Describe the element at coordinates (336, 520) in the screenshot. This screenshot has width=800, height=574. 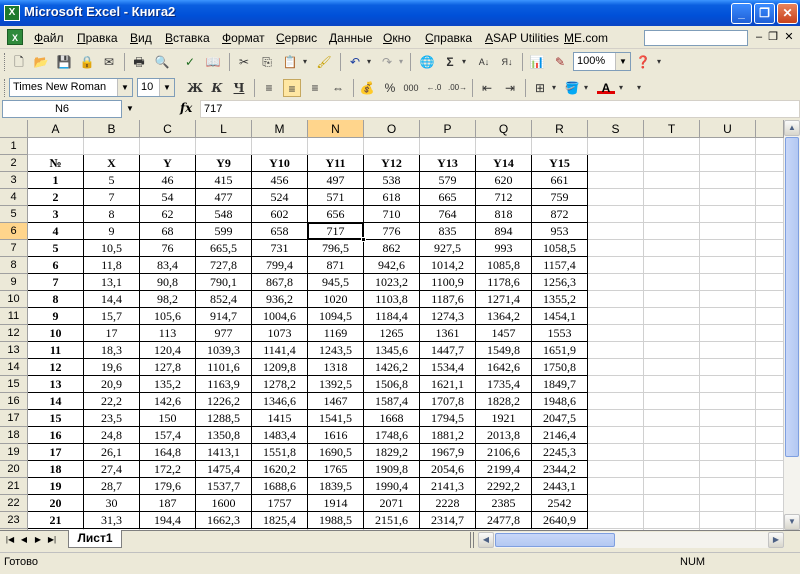
I see `table-cell: 1988,5` at that location.